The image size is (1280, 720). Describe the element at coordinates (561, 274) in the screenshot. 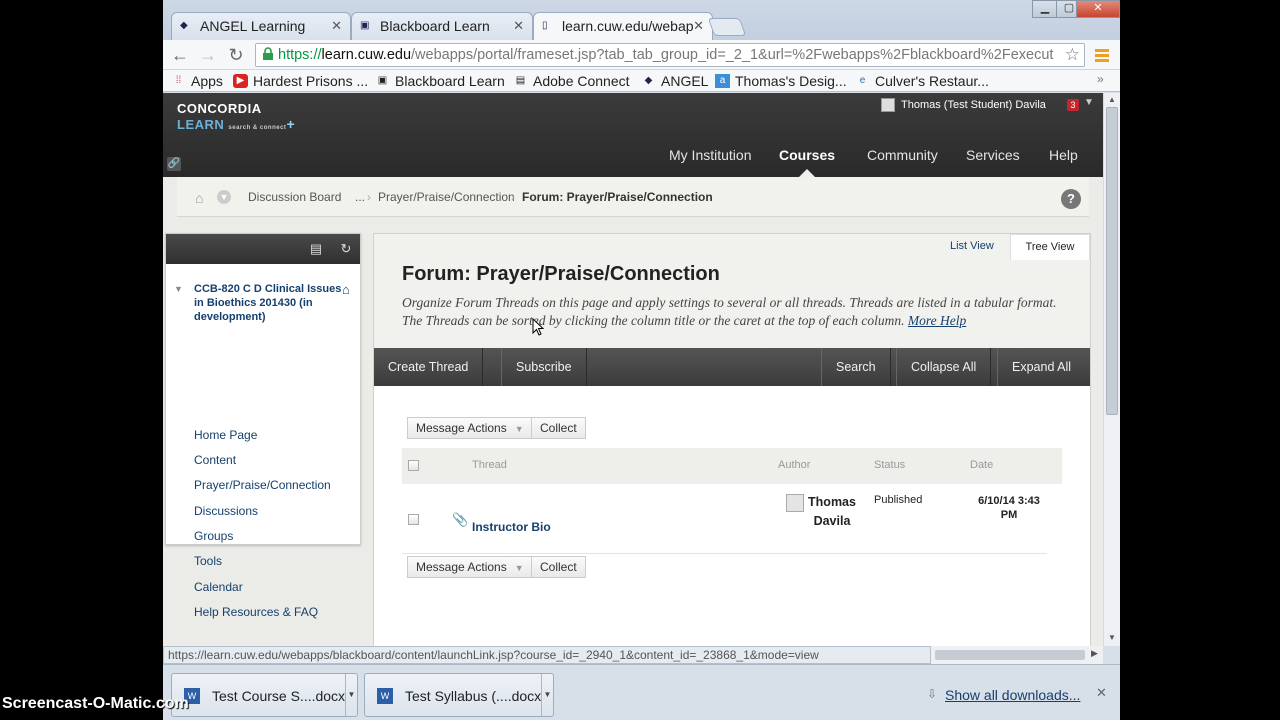

I see `page-title: Forum: Prayer/Praise/Connection` at that location.